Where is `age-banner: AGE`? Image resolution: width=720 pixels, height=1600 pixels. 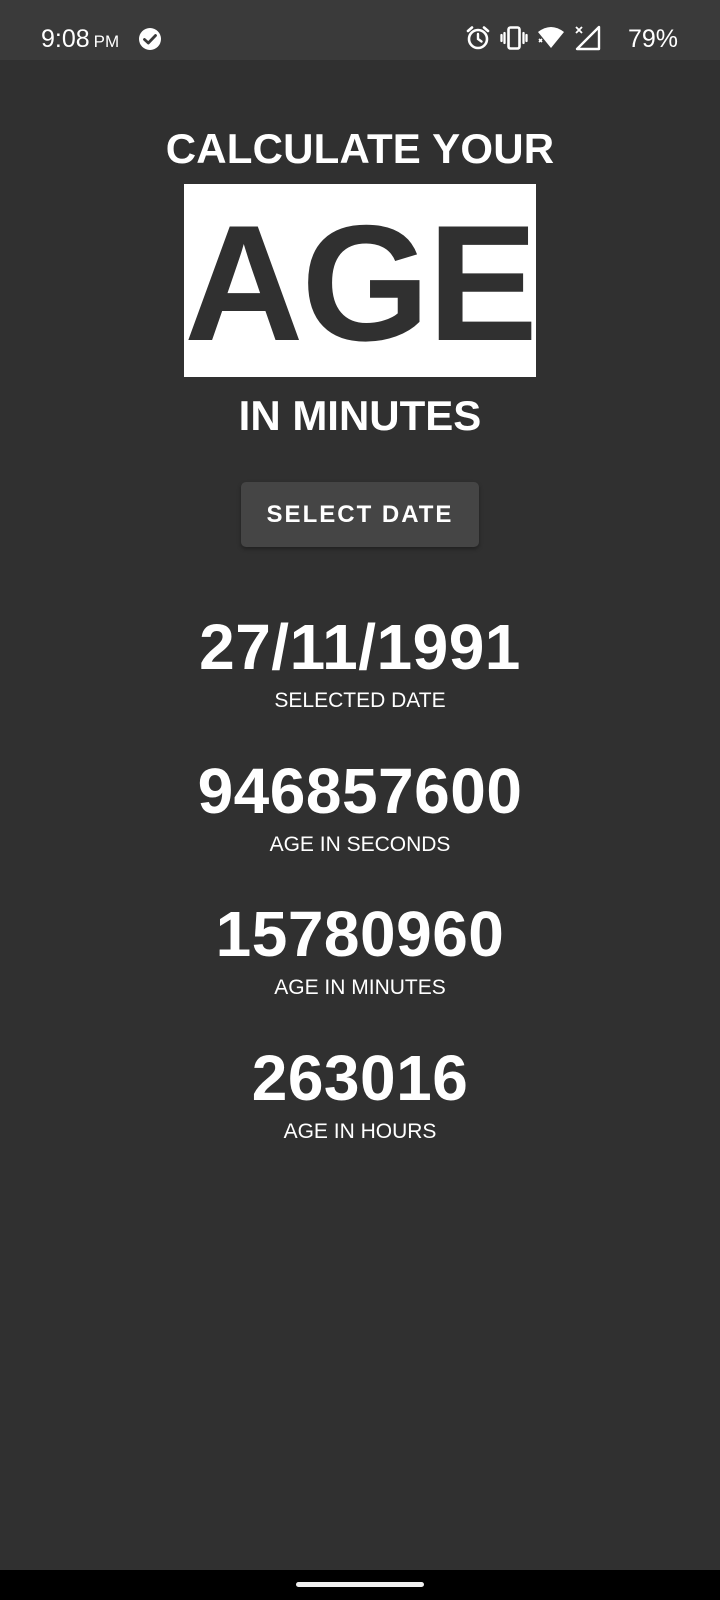 age-banner: AGE is located at coordinates (361, 280).